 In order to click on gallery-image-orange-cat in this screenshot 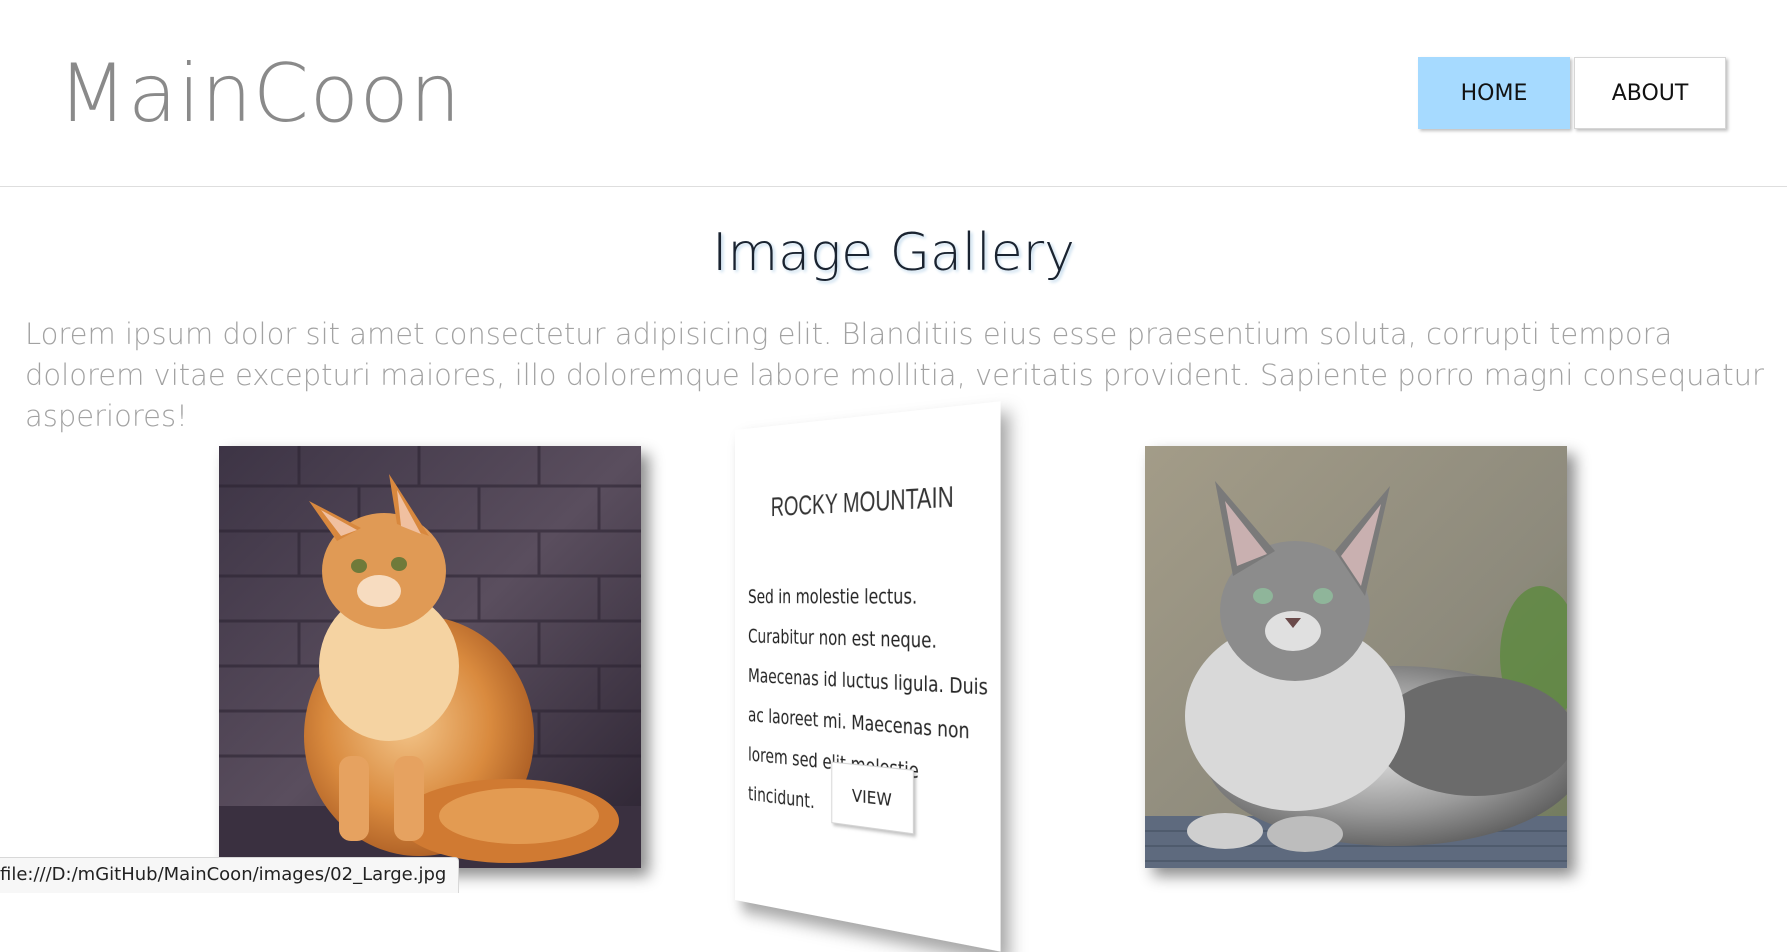, I will do `click(430, 657)`.